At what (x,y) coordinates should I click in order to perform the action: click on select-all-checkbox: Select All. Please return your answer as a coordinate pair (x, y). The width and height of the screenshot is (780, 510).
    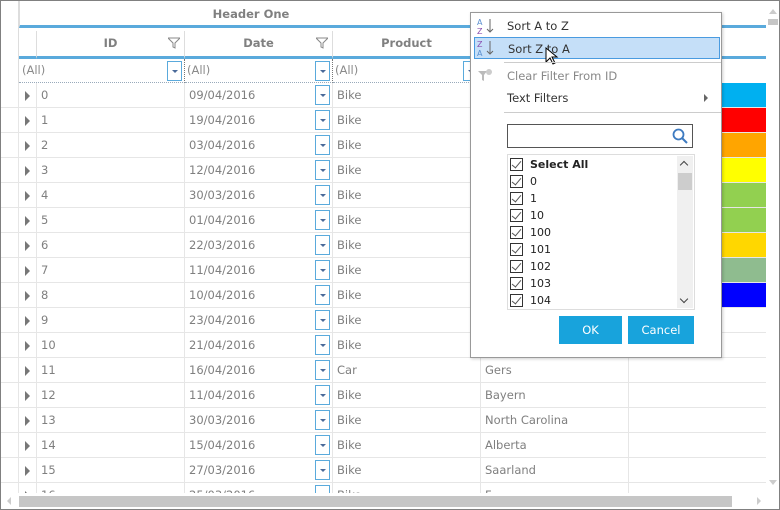
    Looking at the image, I should click on (549, 164).